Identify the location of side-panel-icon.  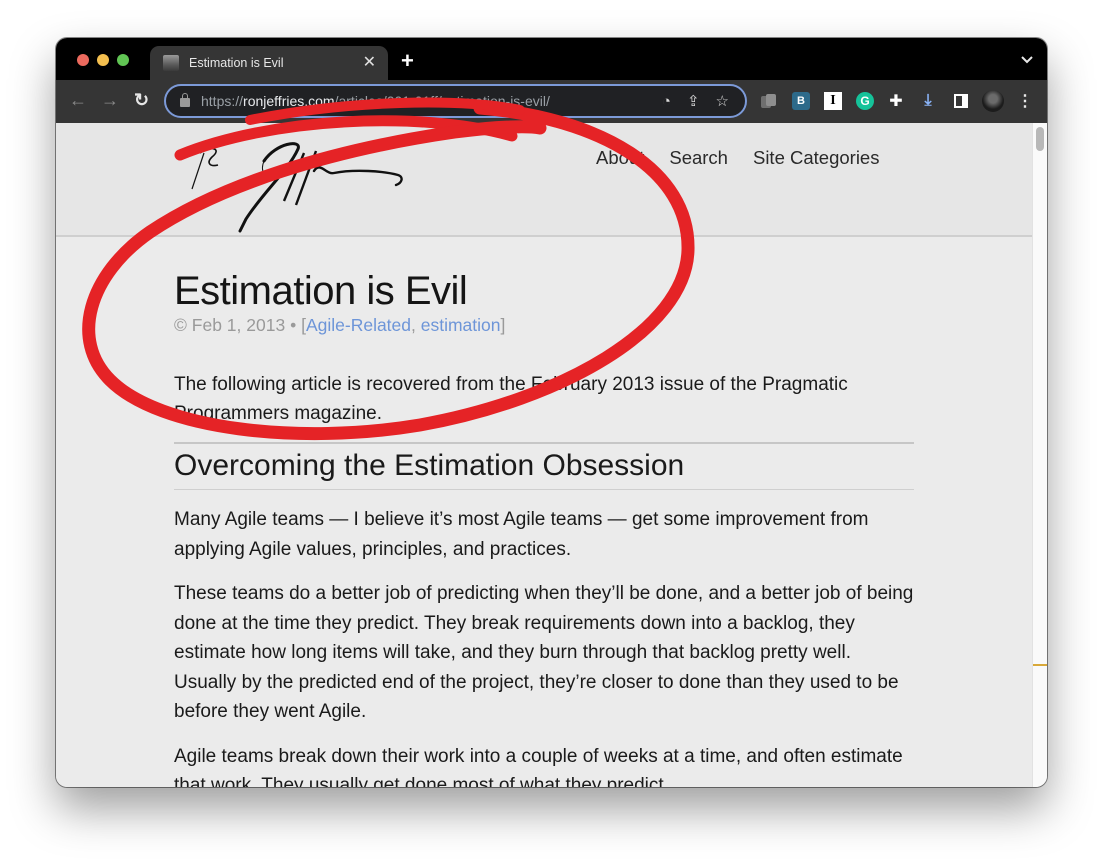
(961, 101).